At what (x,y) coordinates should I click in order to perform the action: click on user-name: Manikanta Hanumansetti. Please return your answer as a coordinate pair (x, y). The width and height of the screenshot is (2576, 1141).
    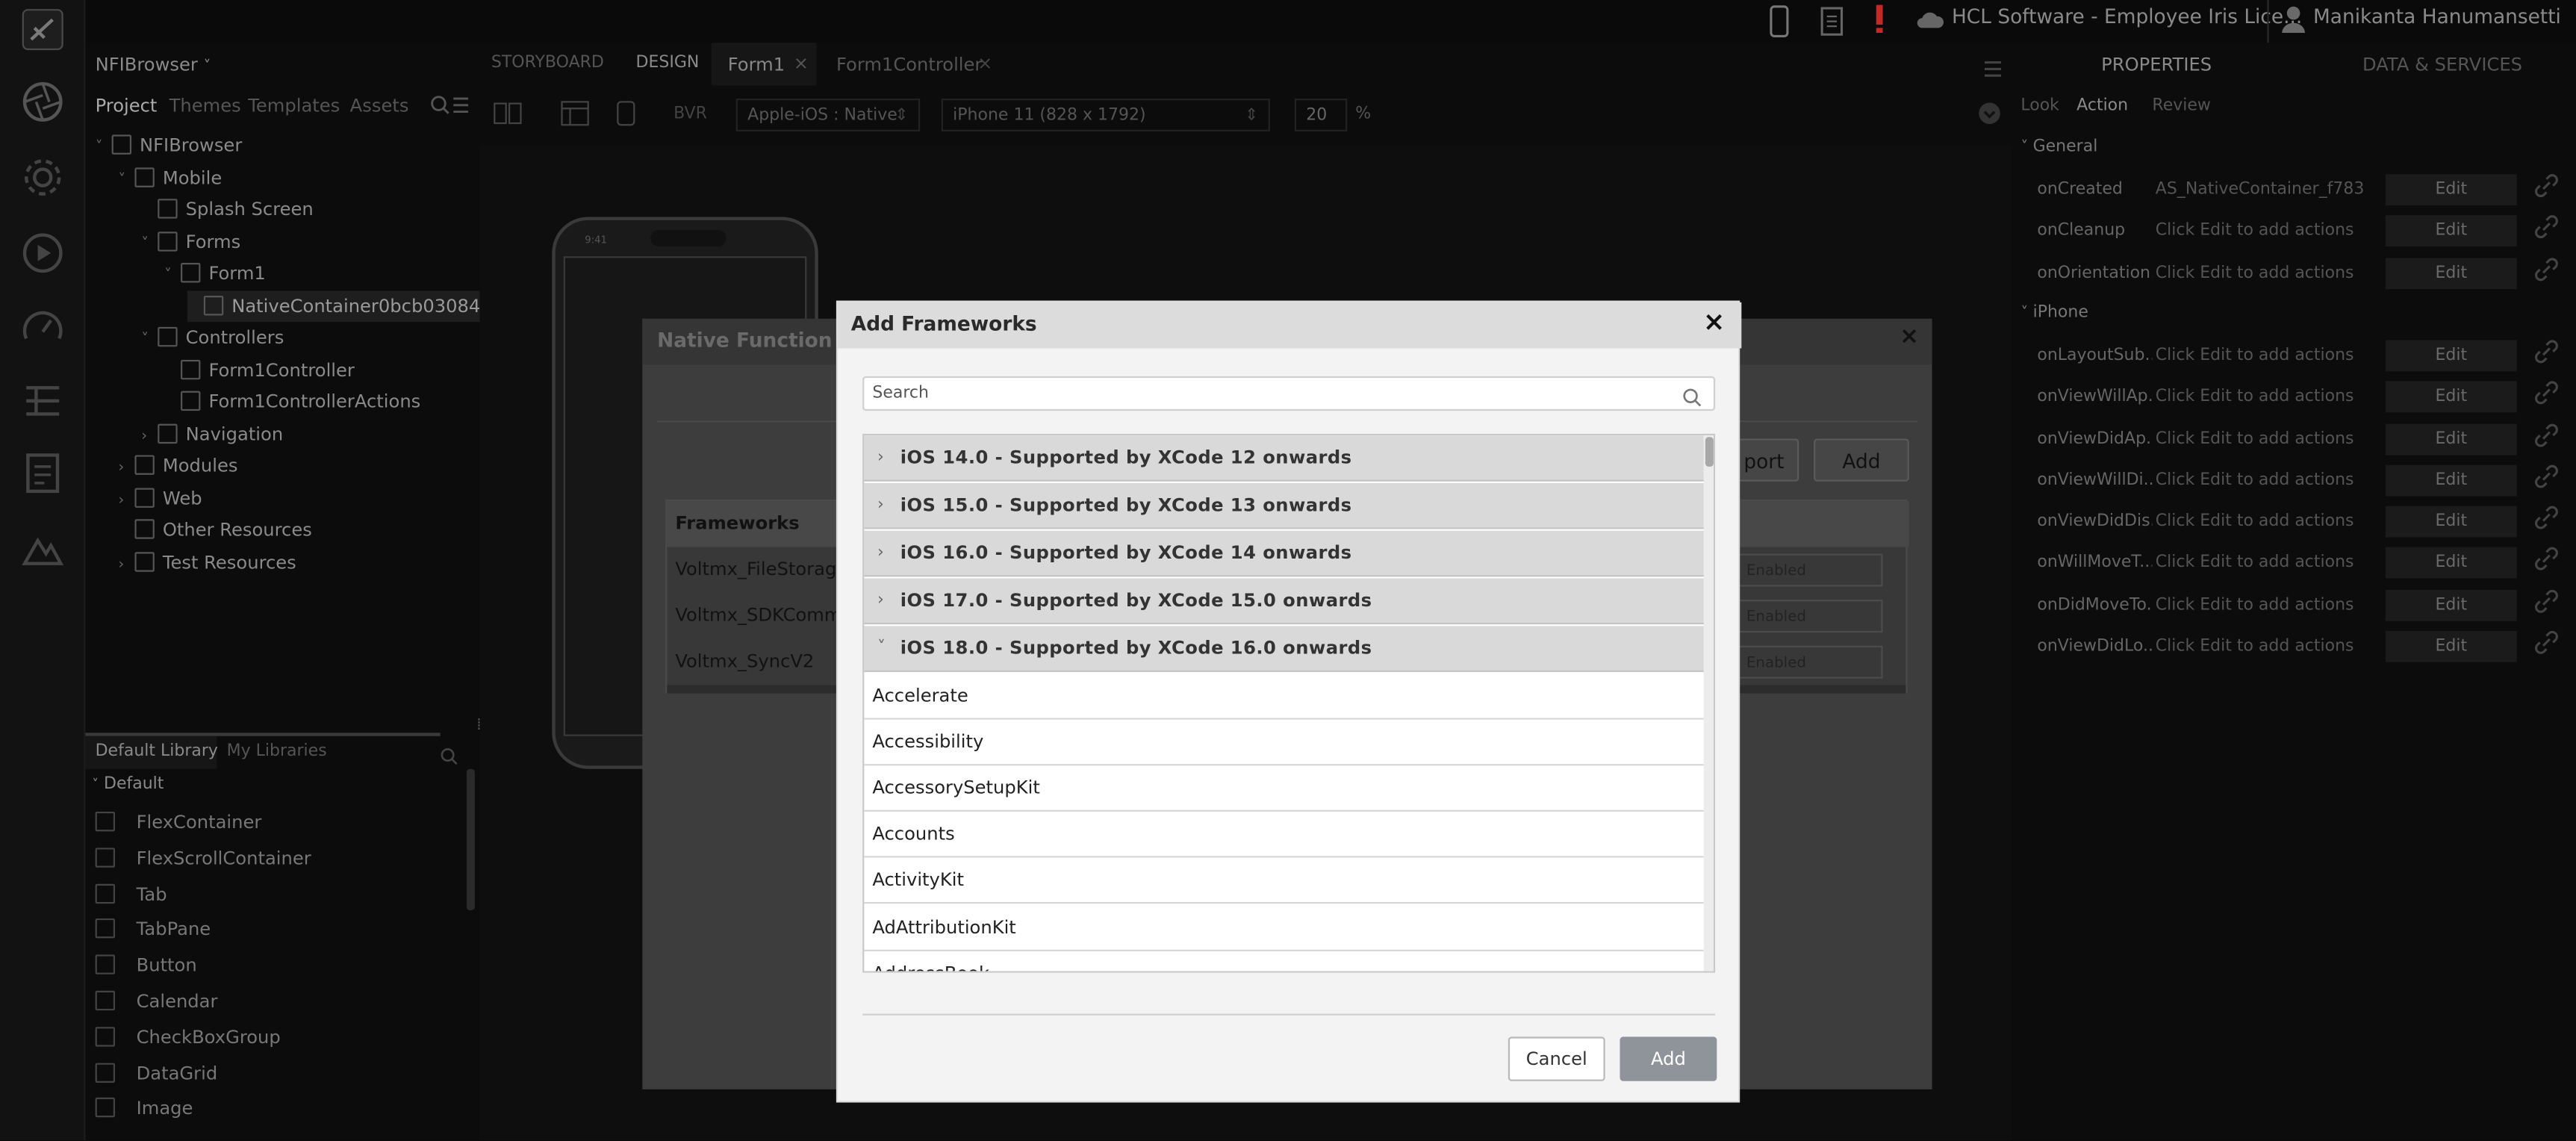
    Looking at the image, I should click on (2437, 16).